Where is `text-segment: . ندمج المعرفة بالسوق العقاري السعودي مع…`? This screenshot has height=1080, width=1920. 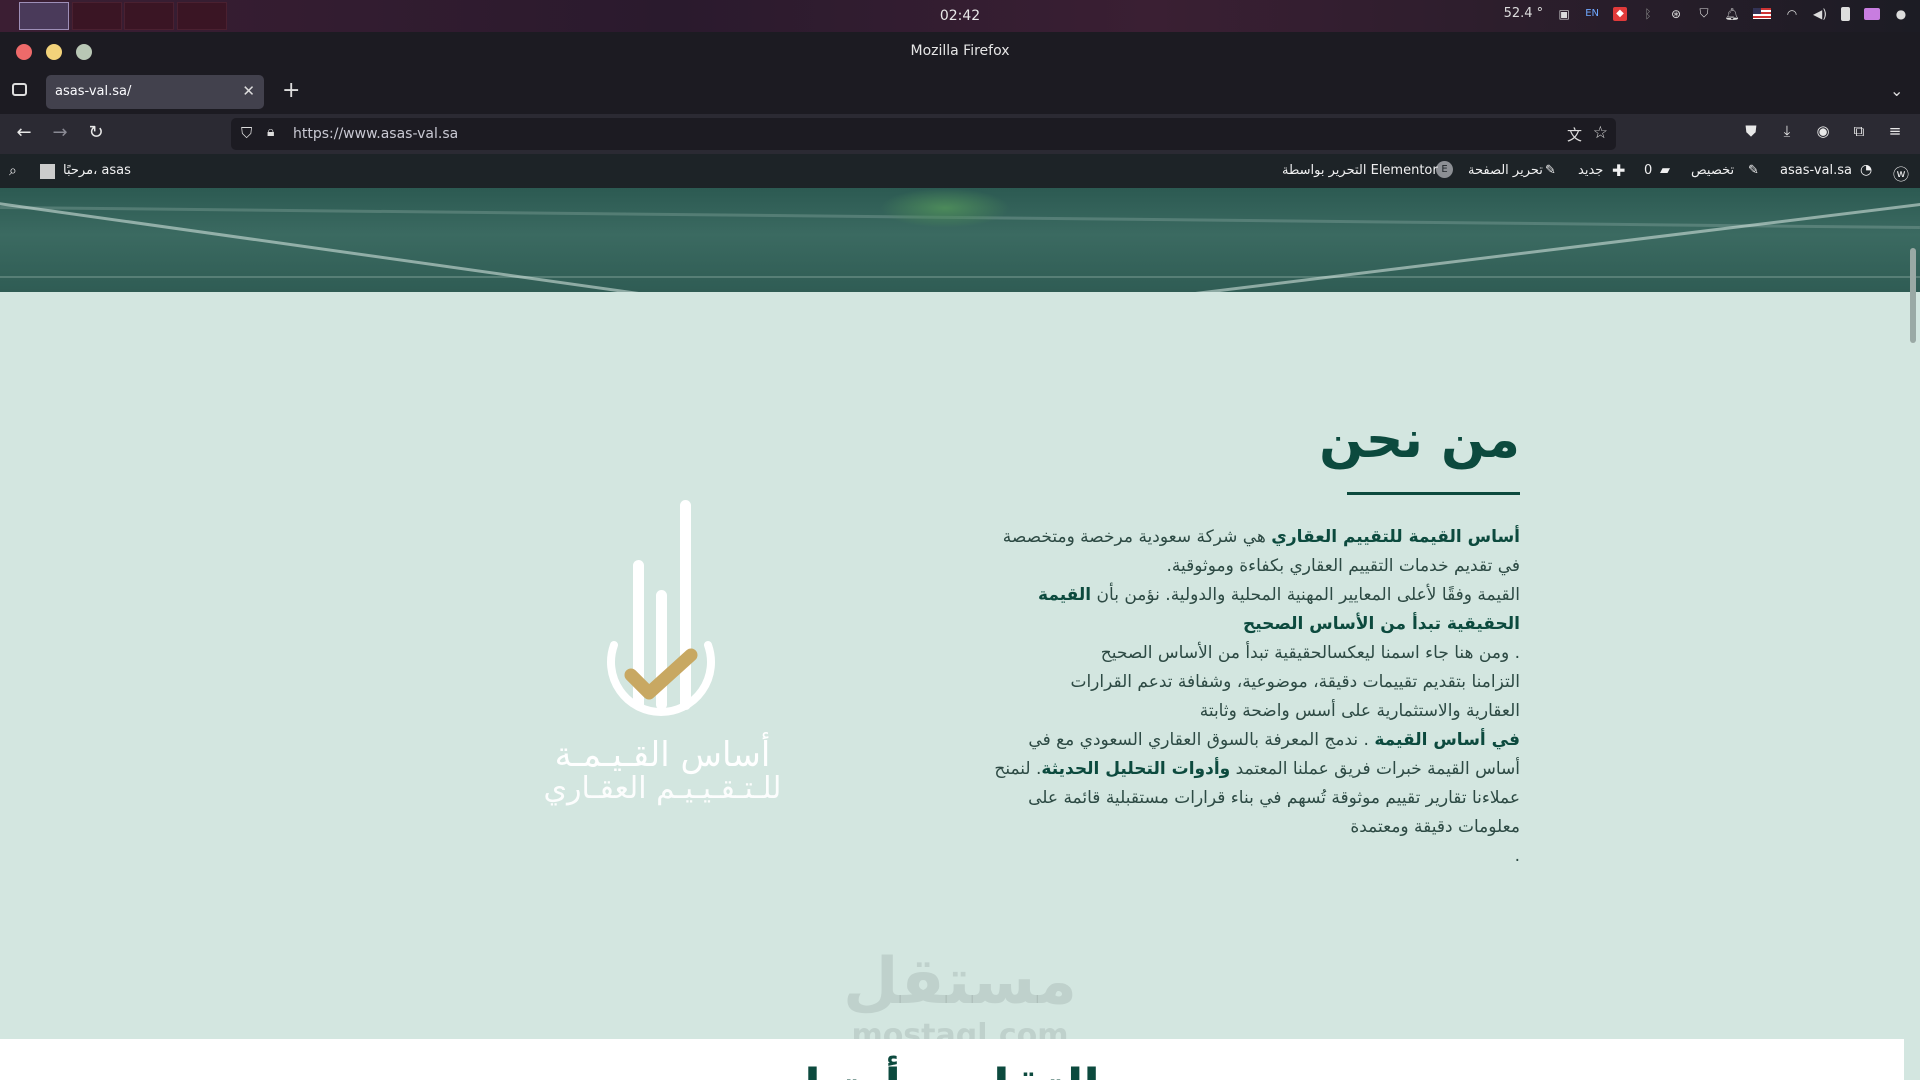 text-segment: . ندمج المعرفة بالسوق العقاري السعودي مع… is located at coordinates (1201, 740).